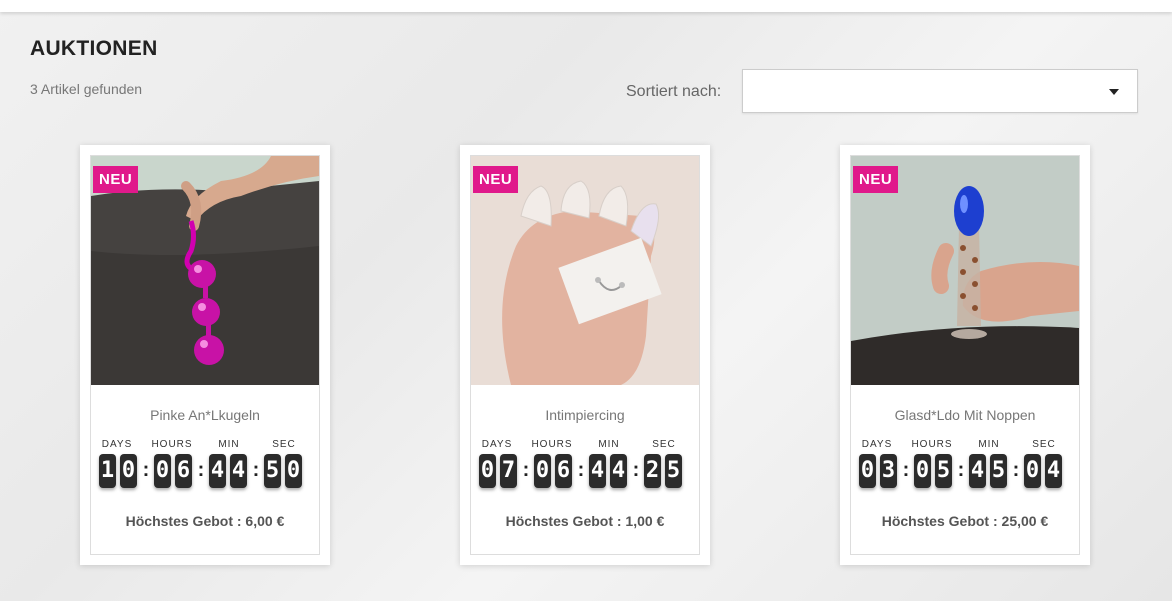 The image size is (1172, 601). Describe the element at coordinates (652, 471) in the screenshot. I see `countdown-digit: 2` at that location.